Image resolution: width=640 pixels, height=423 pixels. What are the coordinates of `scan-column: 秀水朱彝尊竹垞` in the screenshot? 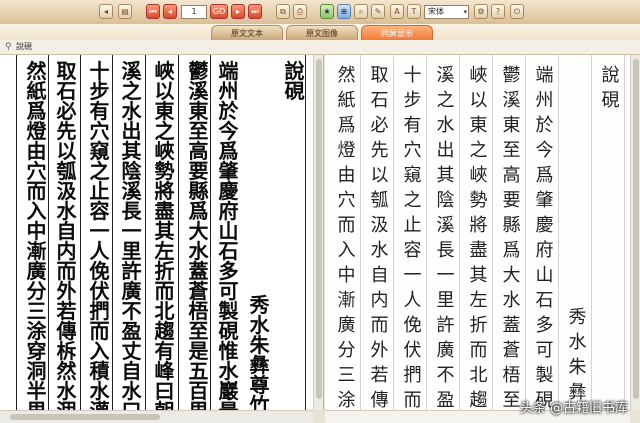 It's located at (259, 351).